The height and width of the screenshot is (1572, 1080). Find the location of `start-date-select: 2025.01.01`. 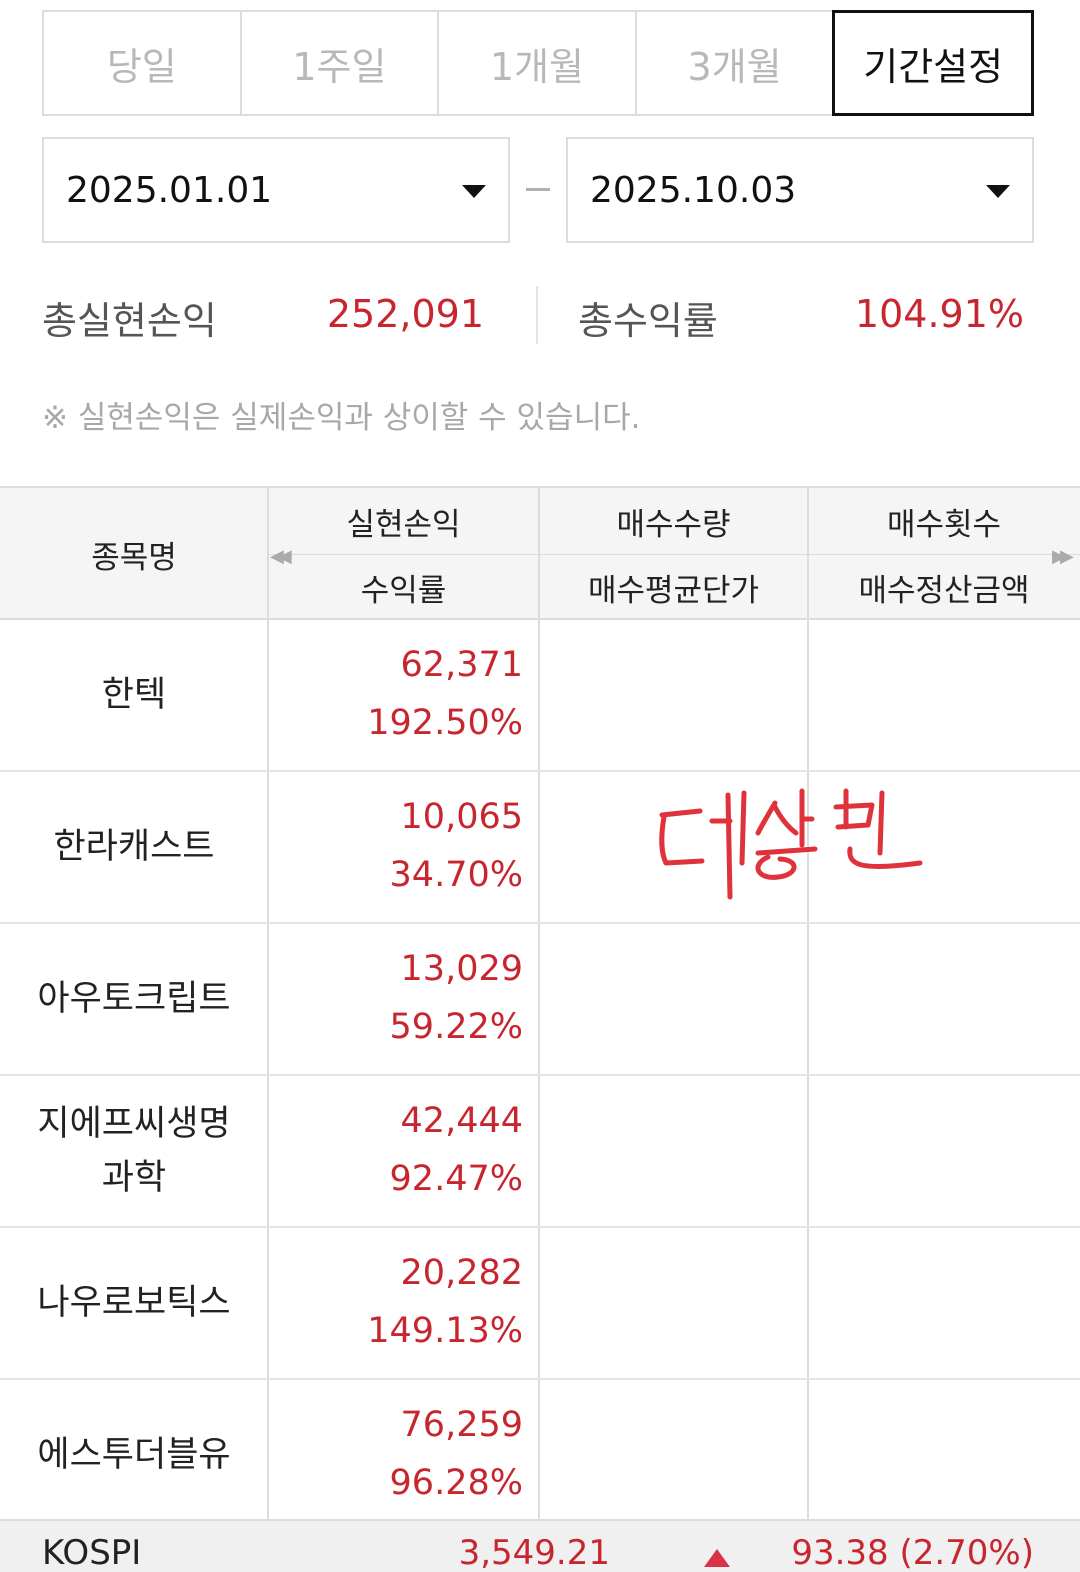

start-date-select: 2025.01.01 is located at coordinates (276, 190).